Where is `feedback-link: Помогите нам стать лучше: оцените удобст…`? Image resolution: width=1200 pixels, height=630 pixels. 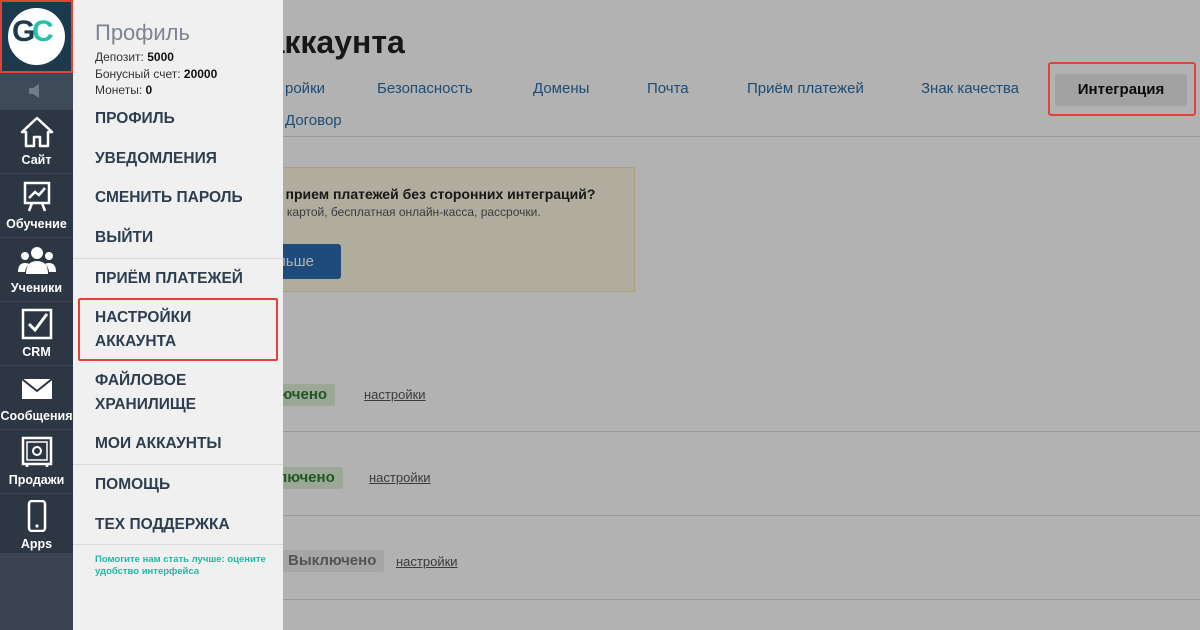 feedback-link: Помогите нам стать лучше: оцените удобст… is located at coordinates (187, 566).